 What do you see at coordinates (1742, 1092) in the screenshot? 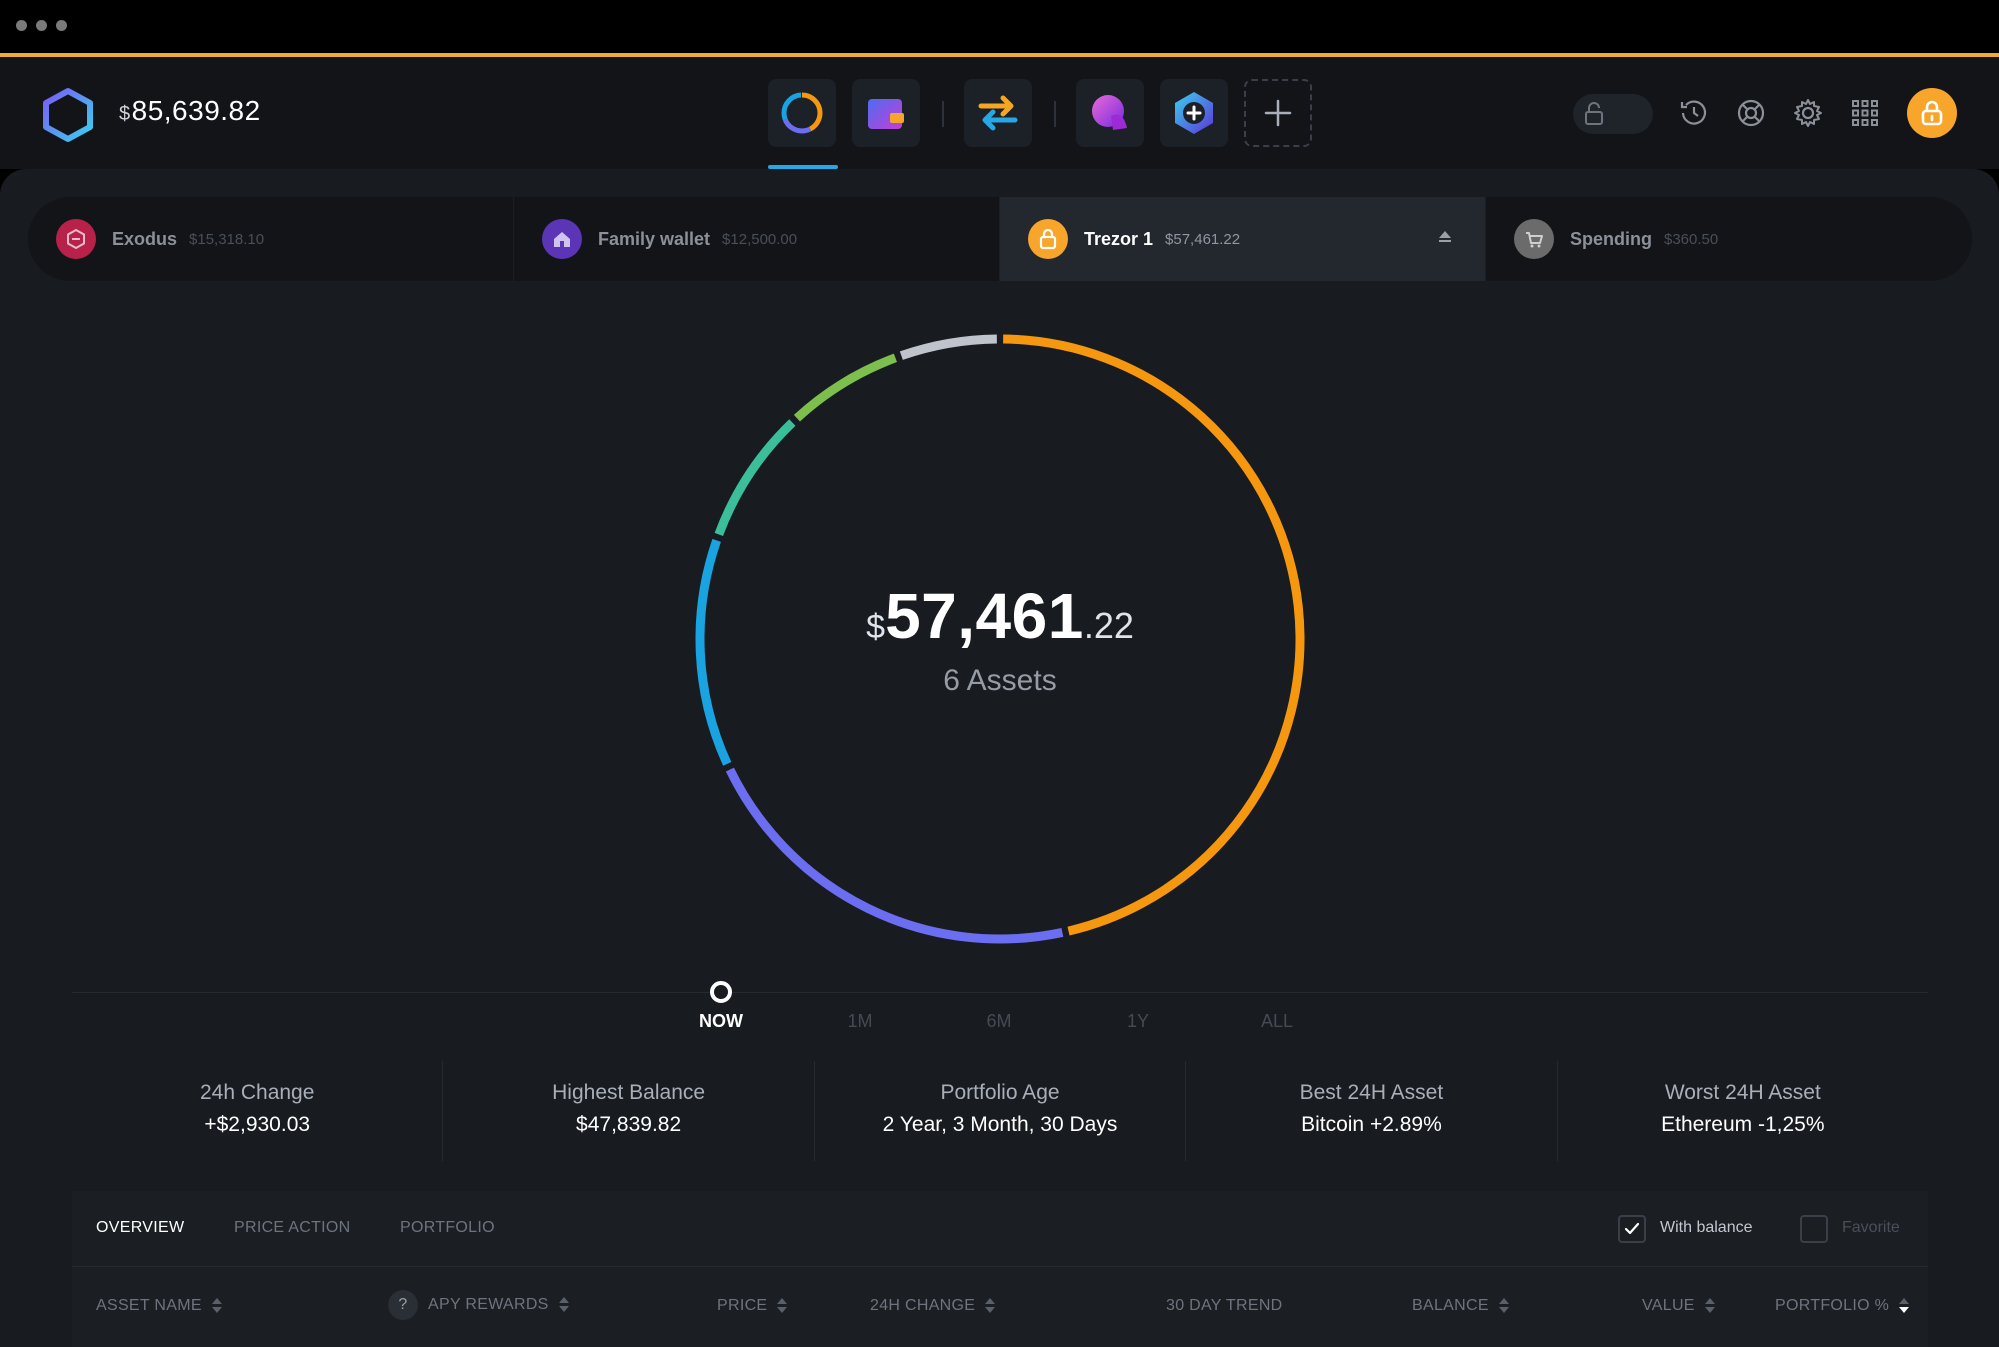
I see `stat-label: Worst 24H Asset` at bounding box center [1742, 1092].